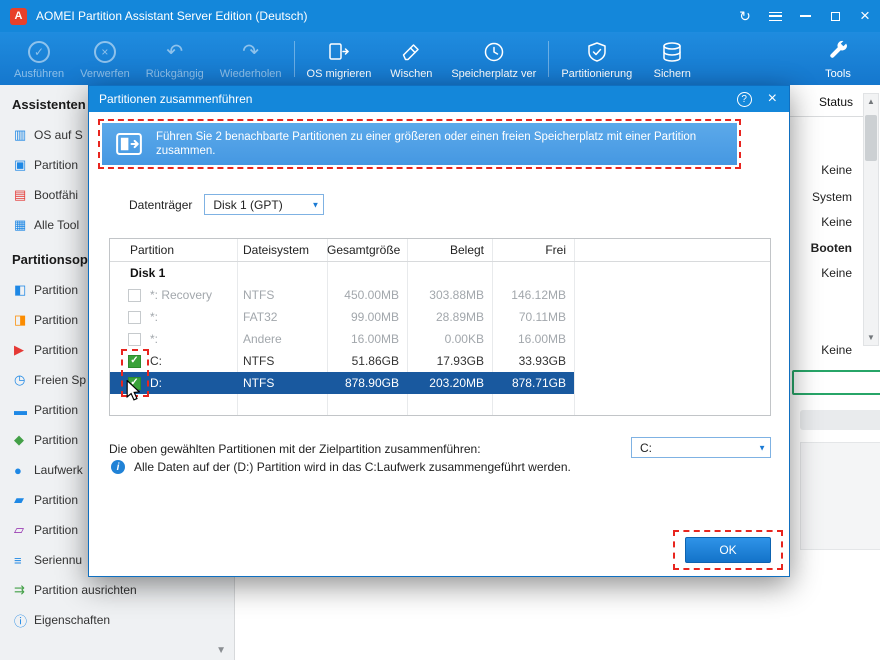  What do you see at coordinates (840, 420) in the screenshot?
I see `legend-box` at bounding box center [840, 420].